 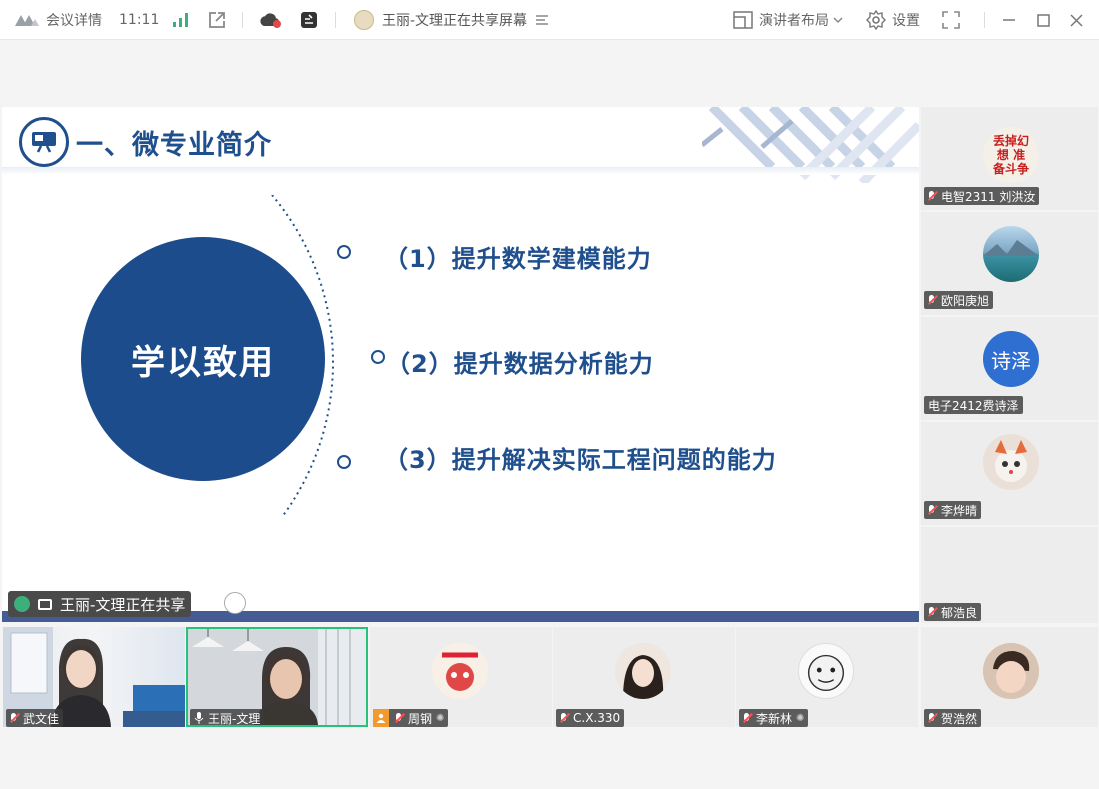 I want to click on connector-arc, so click(x=328, y=356).